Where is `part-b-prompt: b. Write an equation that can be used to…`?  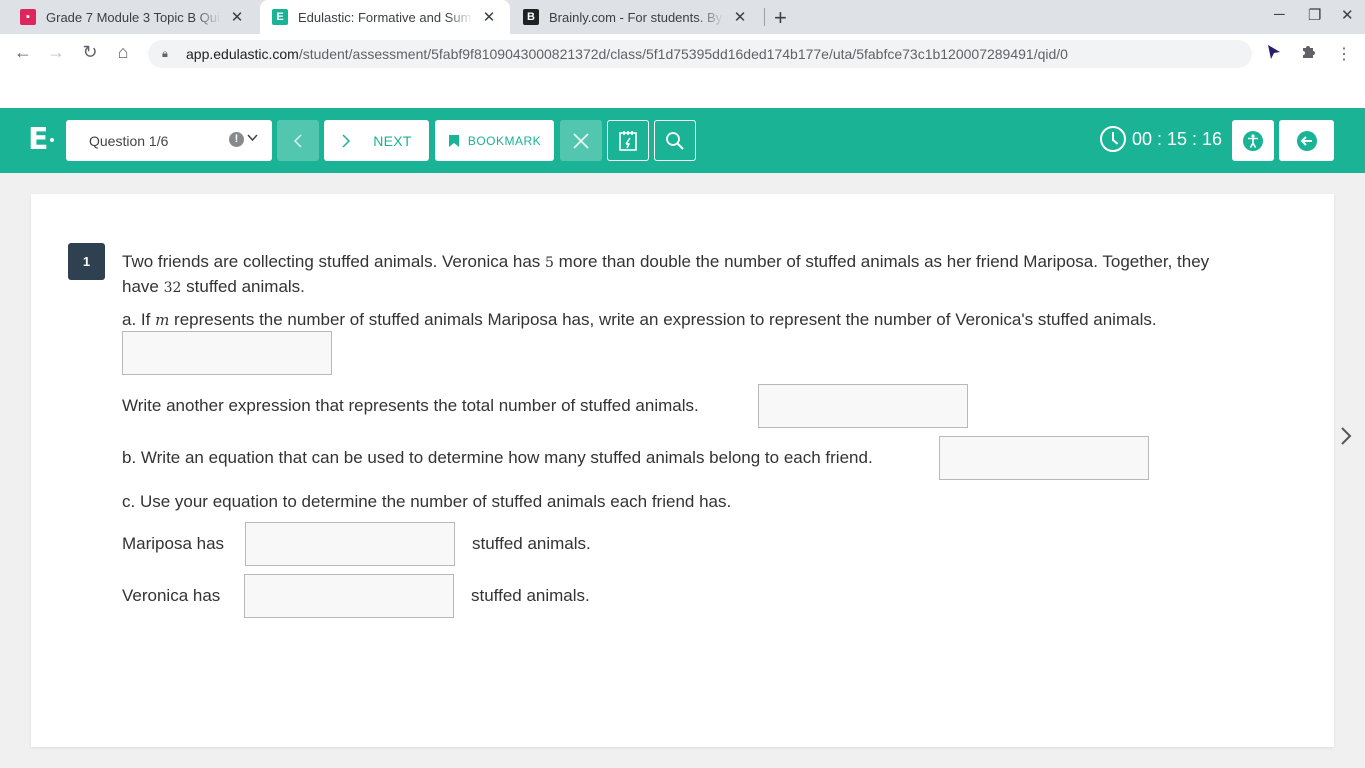
part-b-prompt: b. Write an equation that can be used to… is located at coordinates (497, 457).